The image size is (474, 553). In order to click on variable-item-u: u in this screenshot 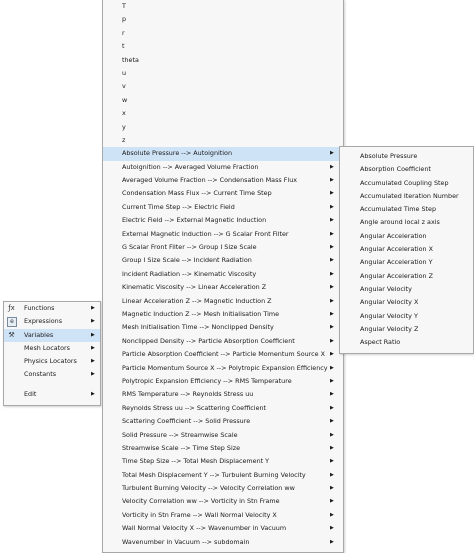, I will do `click(223, 73)`.